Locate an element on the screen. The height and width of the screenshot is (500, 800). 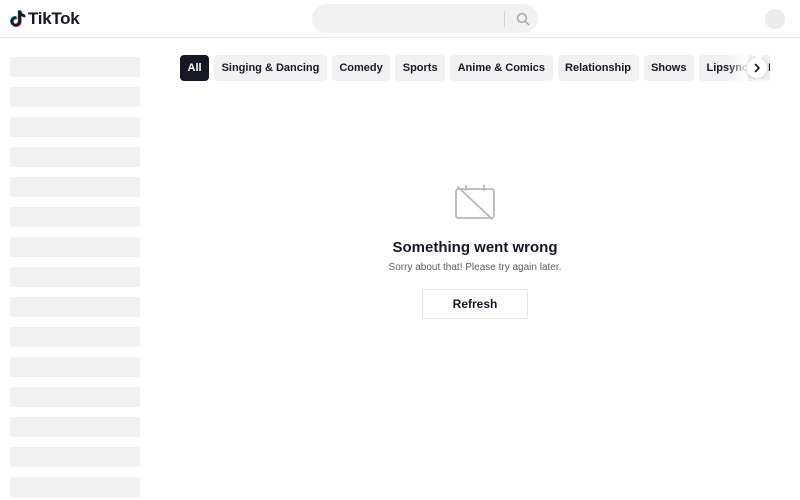
logo-text: TikTok is located at coordinates (54, 18).